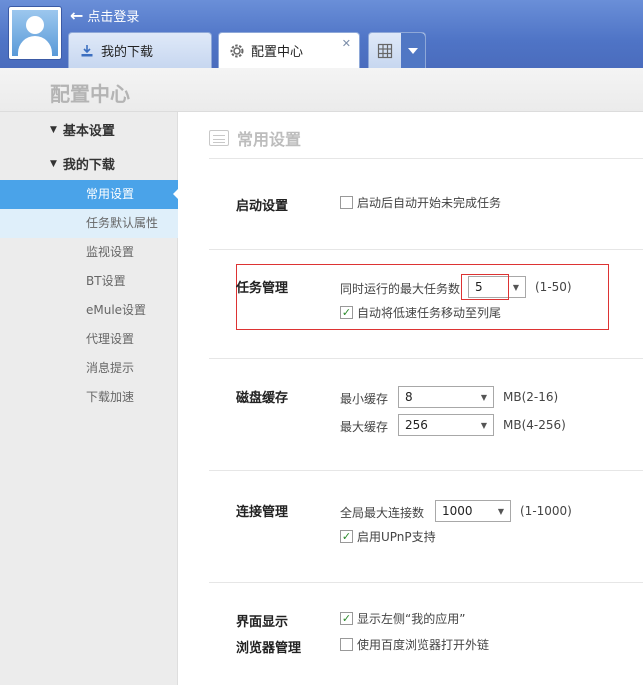 The image size is (643, 685). What do you see at coordinates (382, 513) in the screenshot?
I see `max-connections-label: 全局最大连接数` at bounding box center [382, 513].